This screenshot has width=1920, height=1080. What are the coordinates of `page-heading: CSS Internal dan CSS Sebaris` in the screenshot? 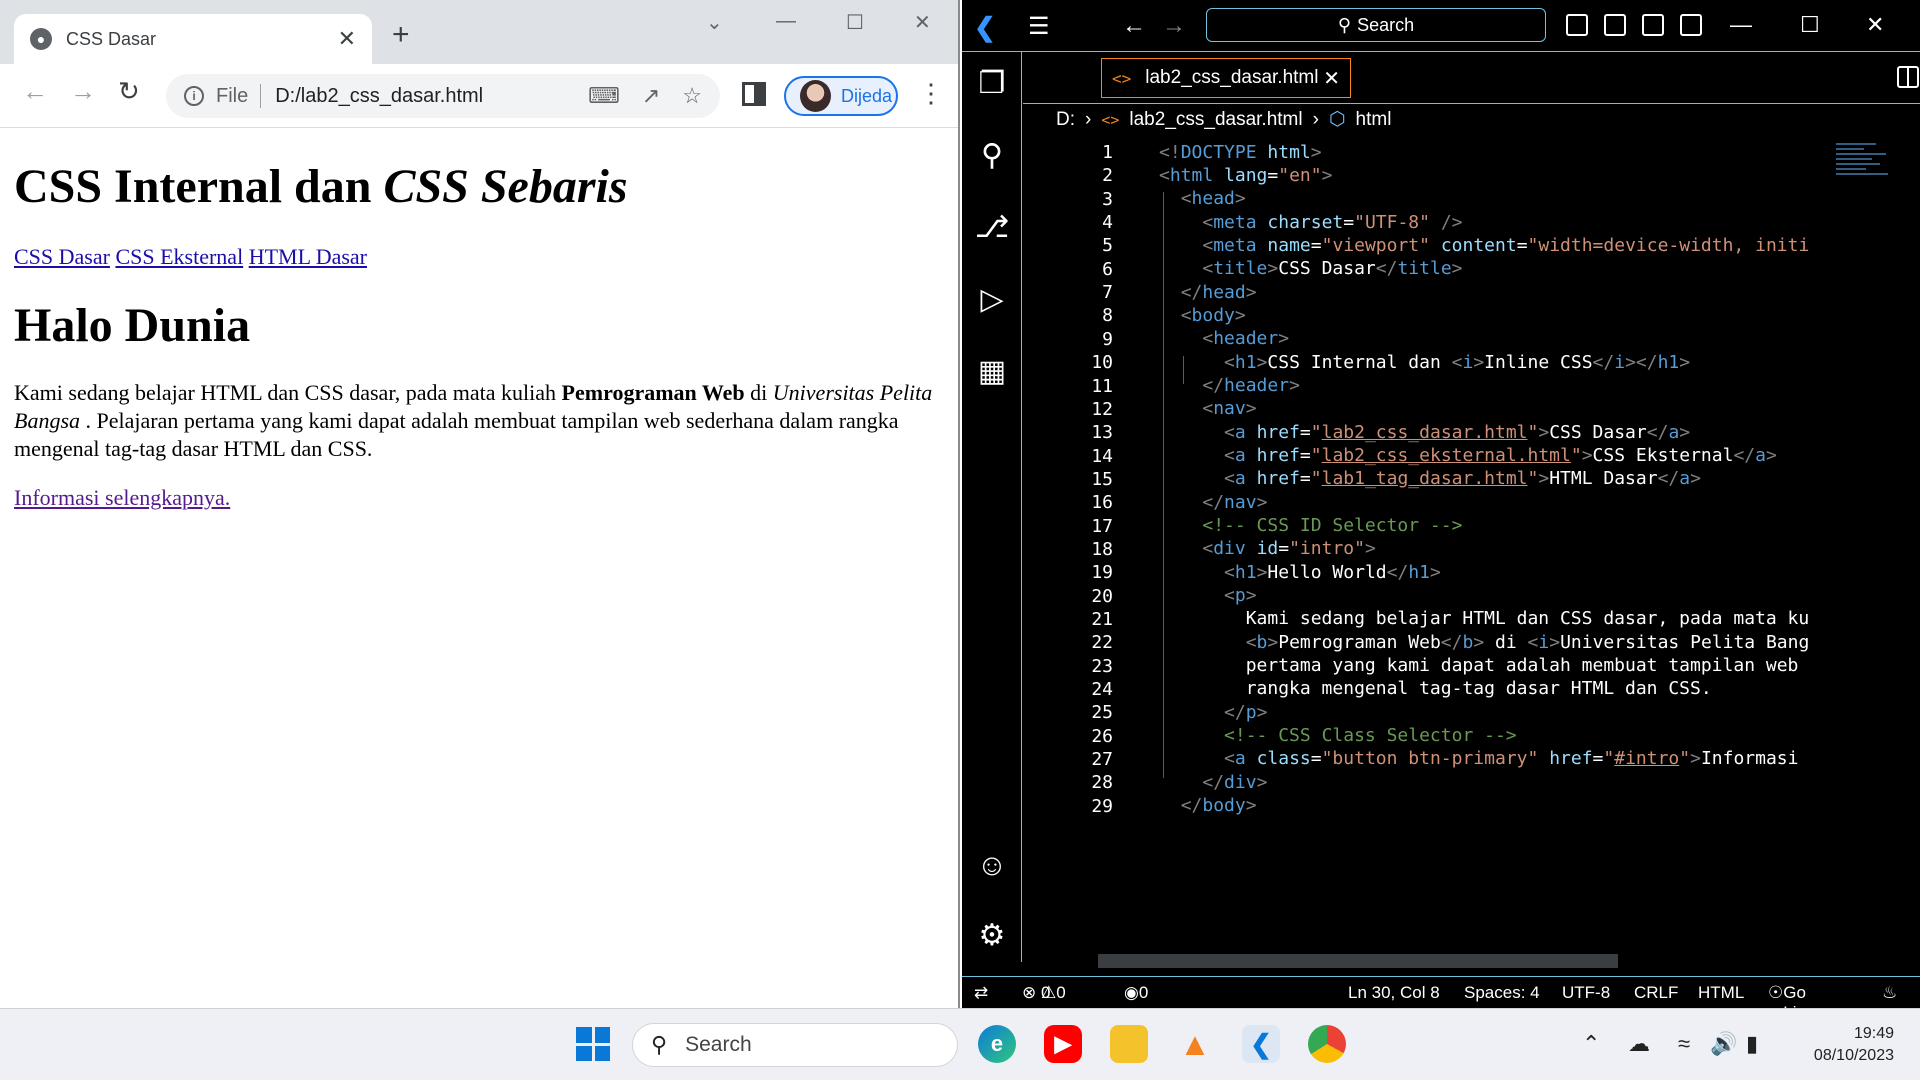 It's located at (479, 187).